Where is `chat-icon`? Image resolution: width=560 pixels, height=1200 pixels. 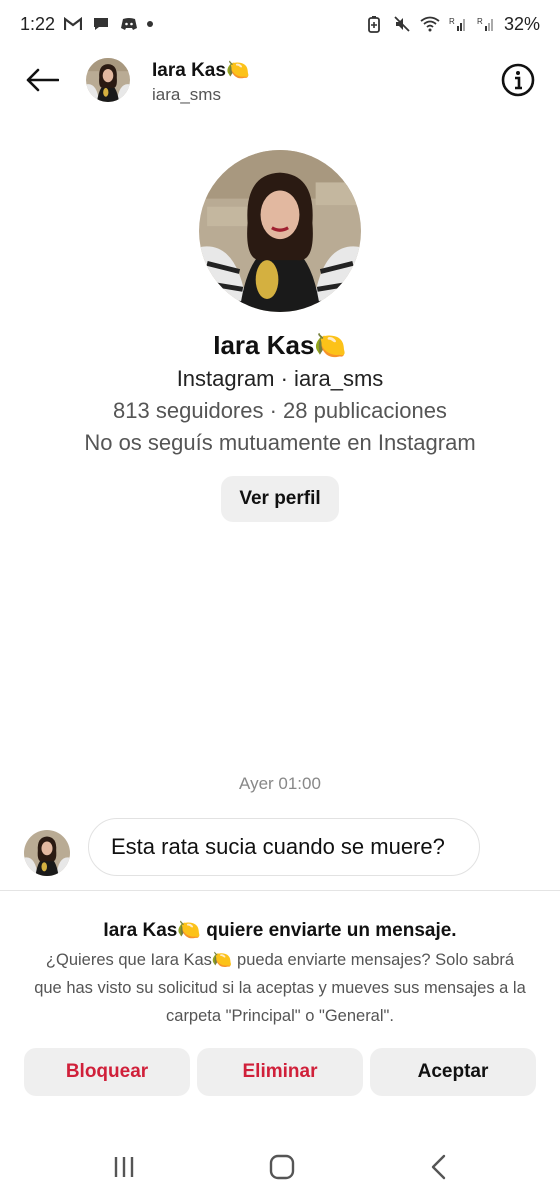 chat-icon is located at coordinates (101, 24).